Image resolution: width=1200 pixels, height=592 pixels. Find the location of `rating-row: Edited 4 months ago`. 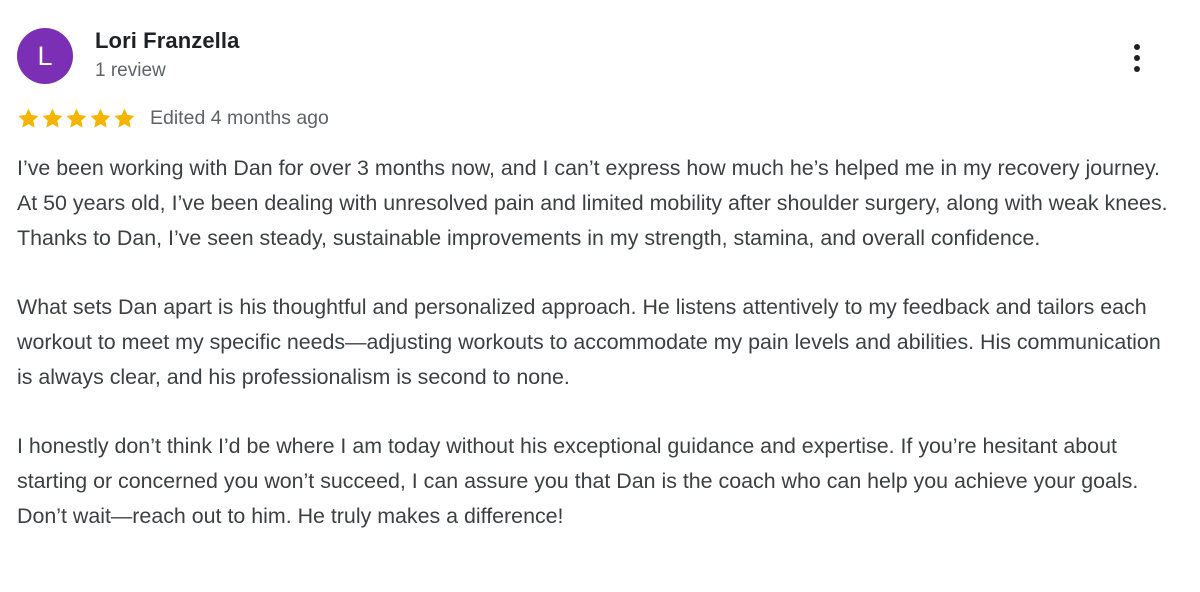

rating-row: Edited 4 months ago is located at coordinates (173, 118).